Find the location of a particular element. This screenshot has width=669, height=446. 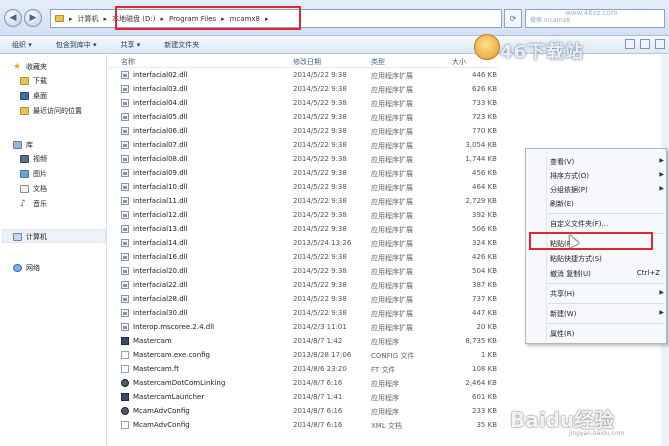

nav-label: 桌面 is located at coordinates (40, 96).